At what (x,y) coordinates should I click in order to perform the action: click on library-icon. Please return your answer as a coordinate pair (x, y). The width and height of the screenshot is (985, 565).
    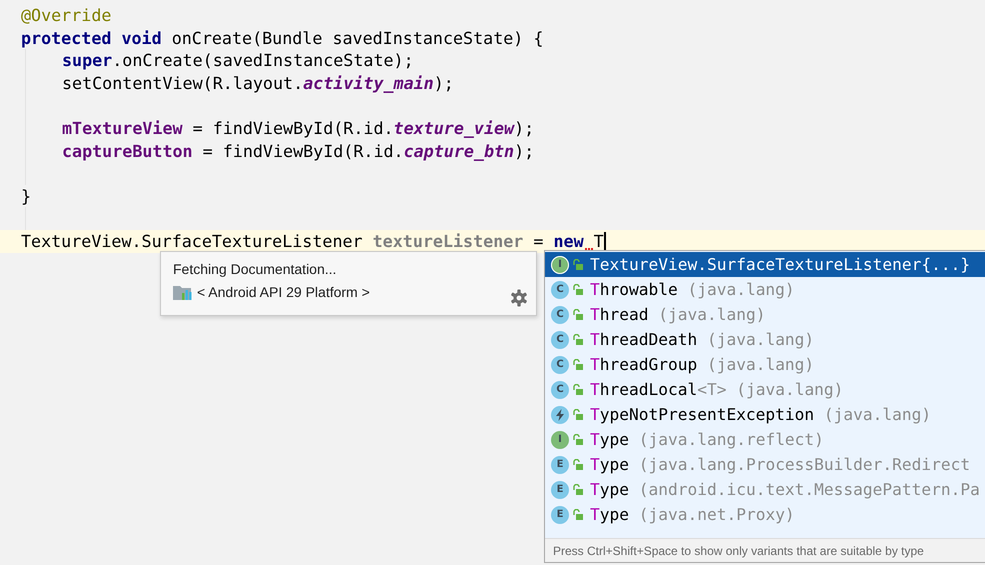
    Looking at the image, I should click on (182, 292).